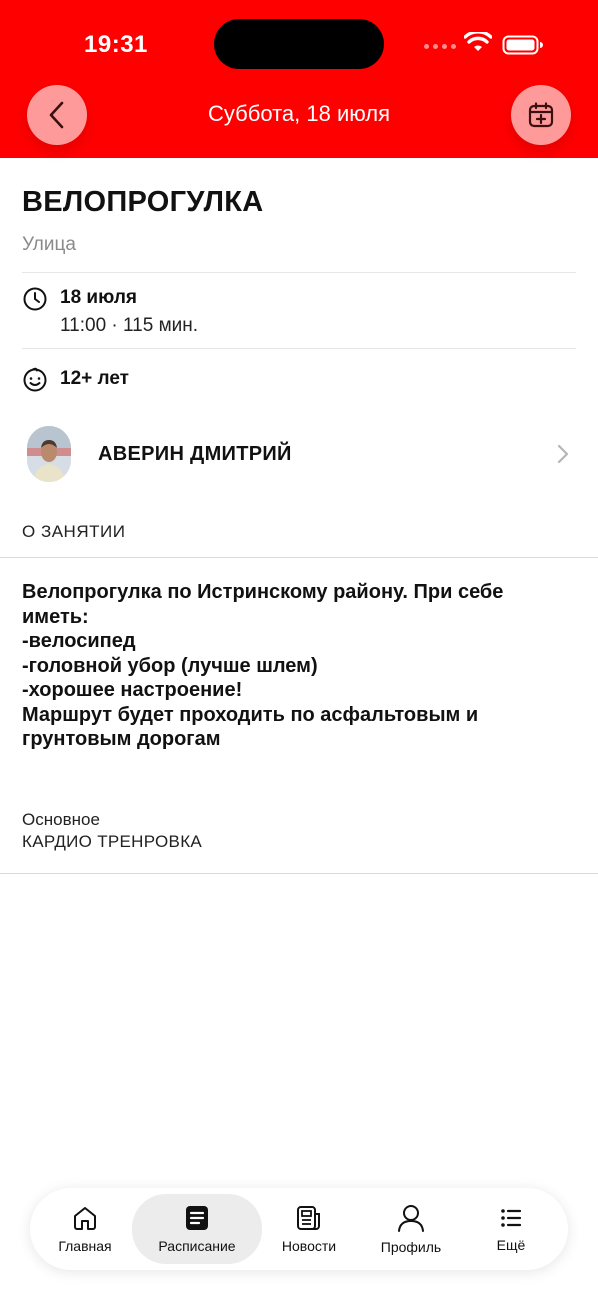  I want to click on category-label: Основное, so click(61, 819).